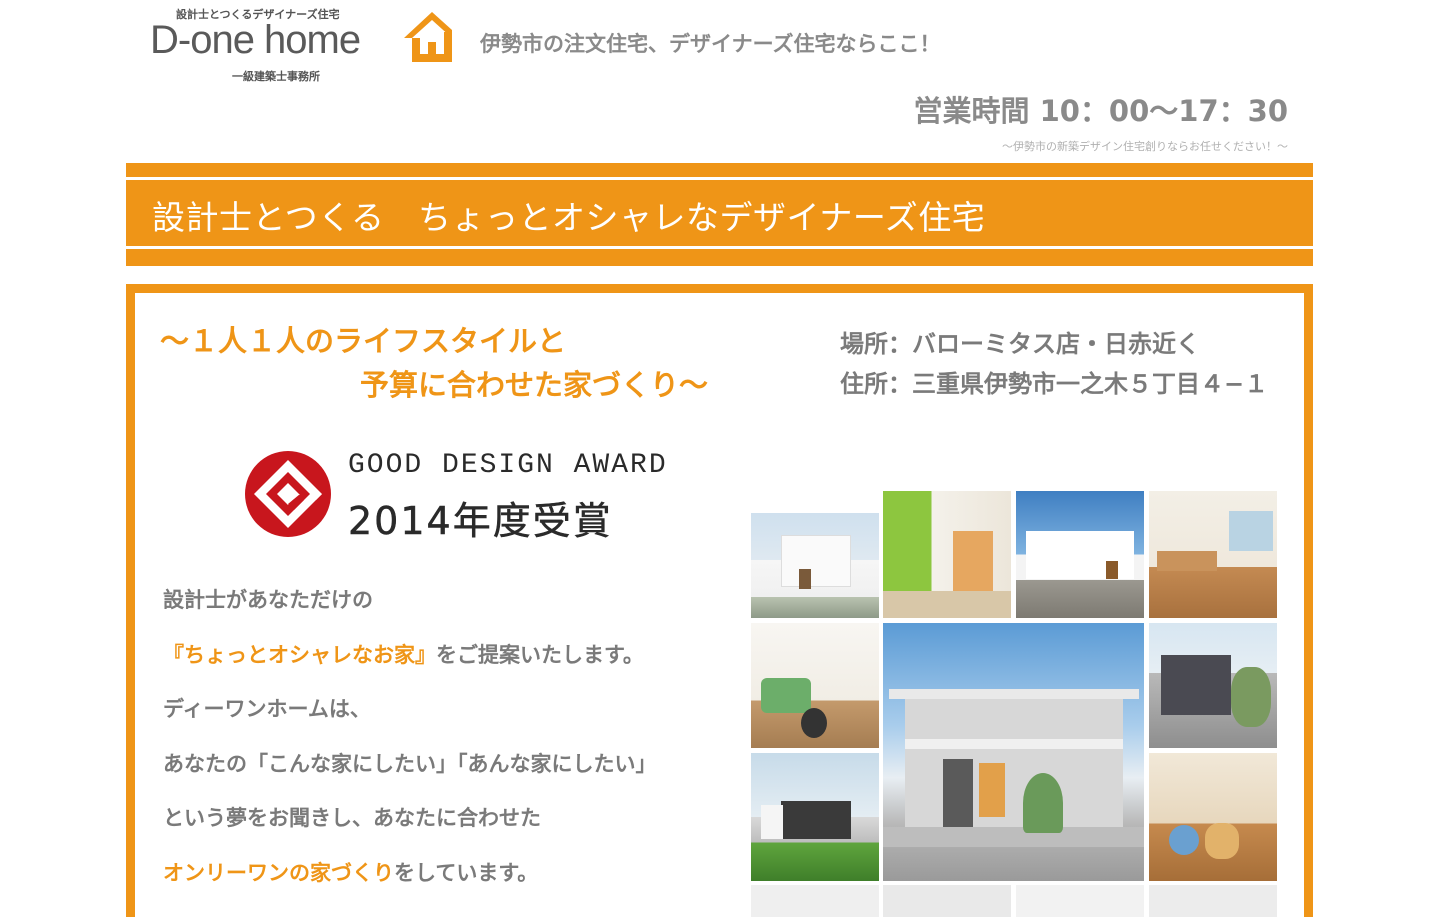  Describe the element at coordinates (363, 341) in the screenshot. I see `headline-line-1: 〜１人１人のライフスタイルと` at that location.